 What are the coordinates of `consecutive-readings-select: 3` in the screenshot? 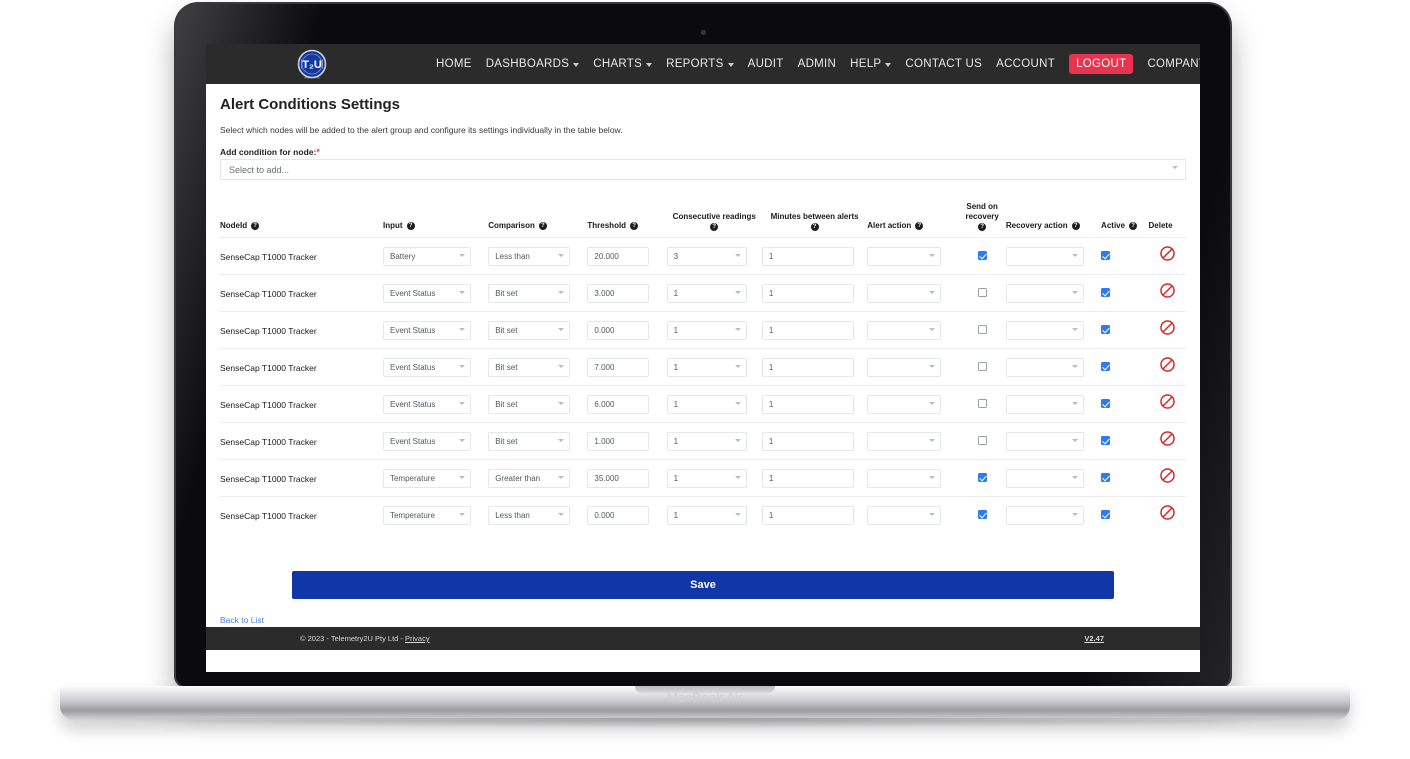 It's located at (706, 256).